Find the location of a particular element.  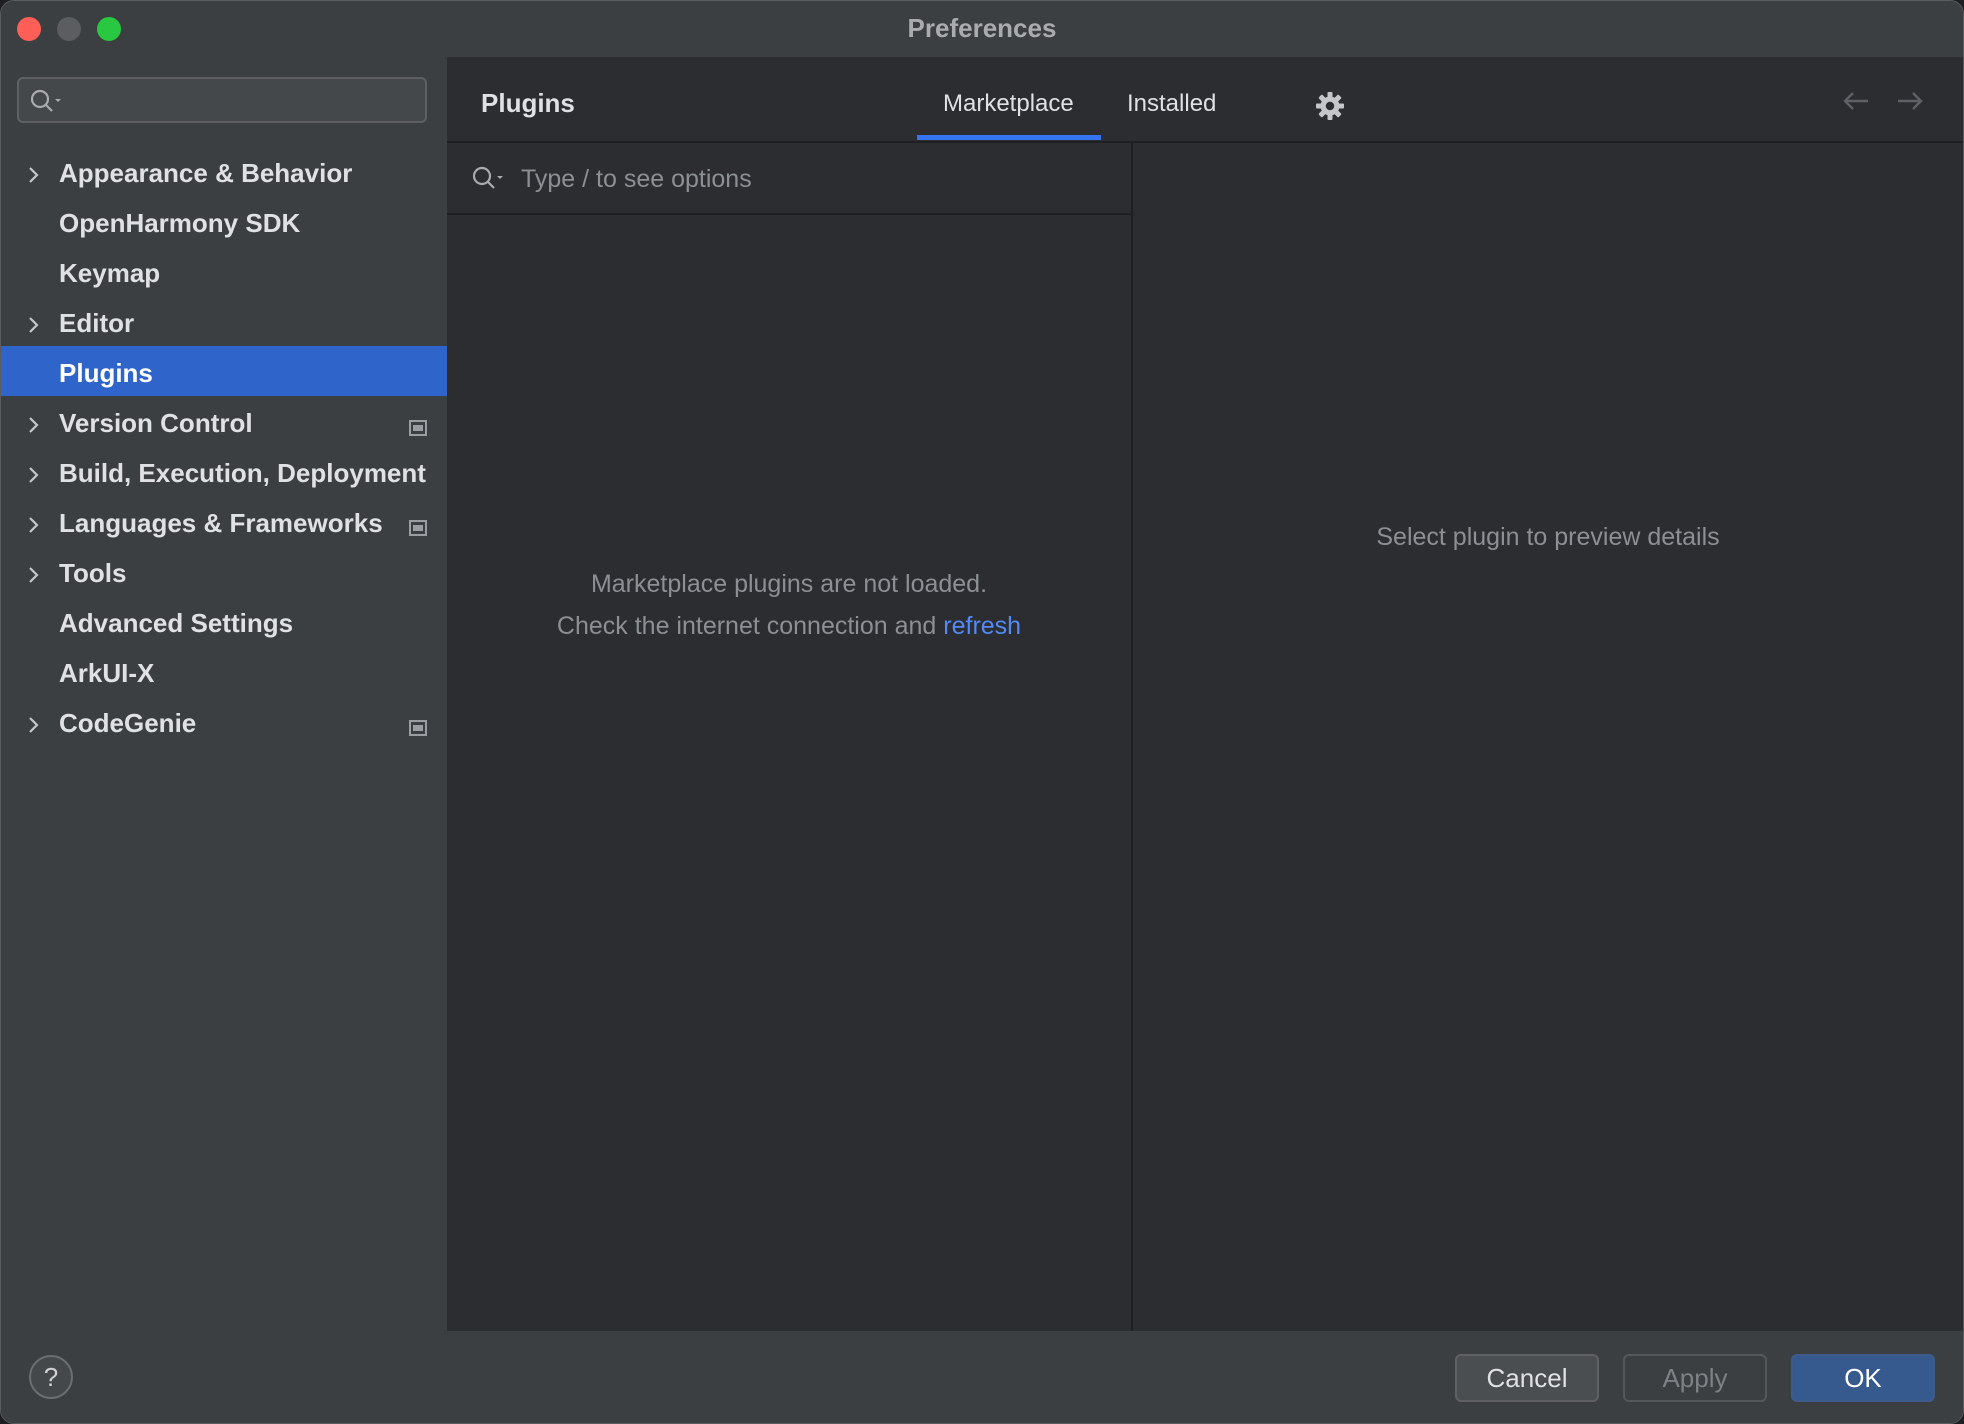

sidebar-item-label: Build, Execution, Deployment is located at coordinates (242, 473).